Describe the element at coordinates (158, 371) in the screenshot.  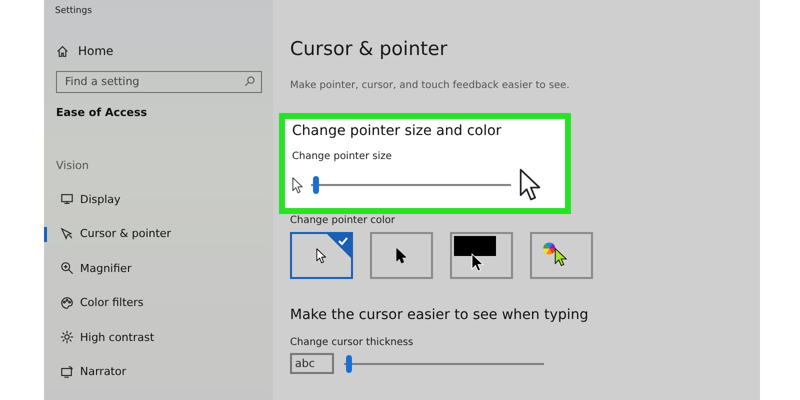
I see `sidebar-item: Narrator` at that location.